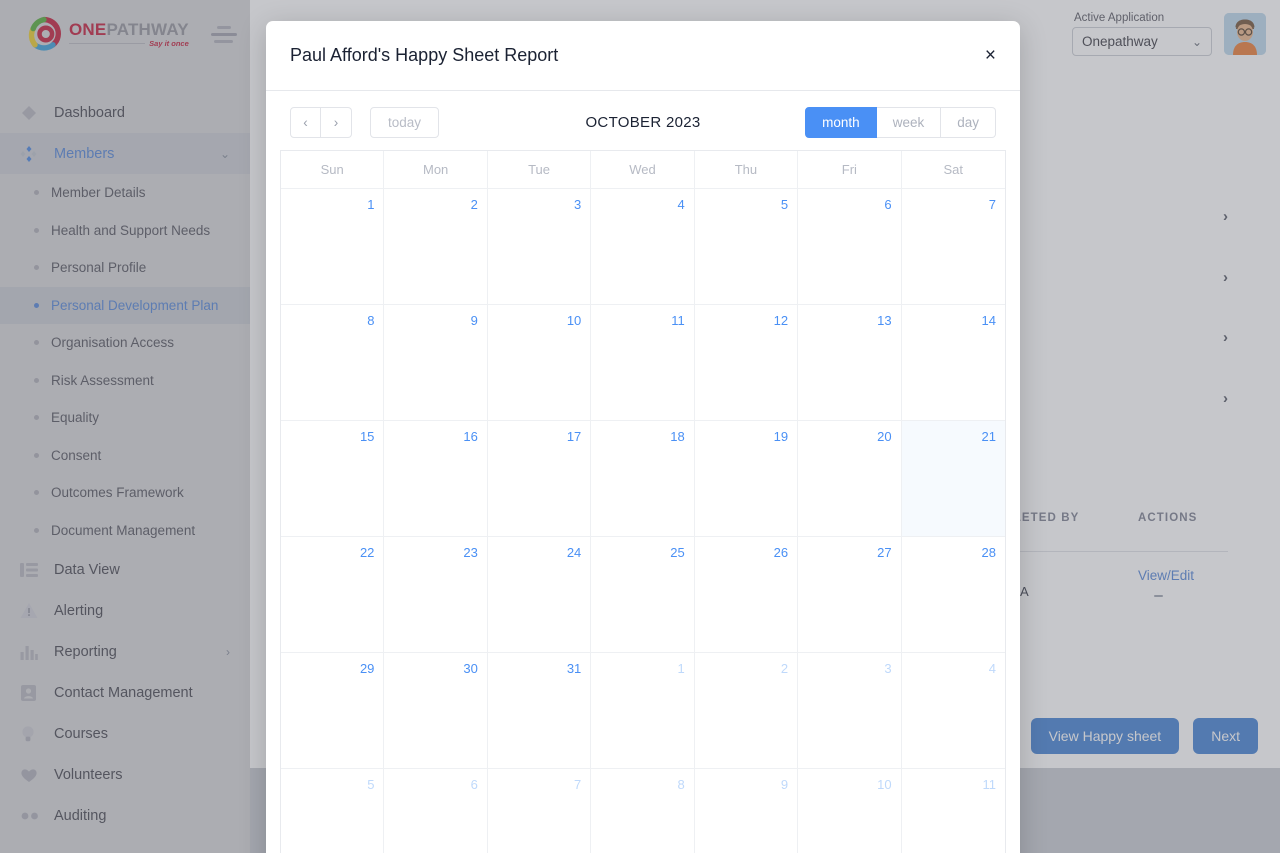 This screenshot has width=1280, height=853. Describe the element at coordinates (474, 784) in the screenshot. I see `calendar-day-number: 6` at that location.